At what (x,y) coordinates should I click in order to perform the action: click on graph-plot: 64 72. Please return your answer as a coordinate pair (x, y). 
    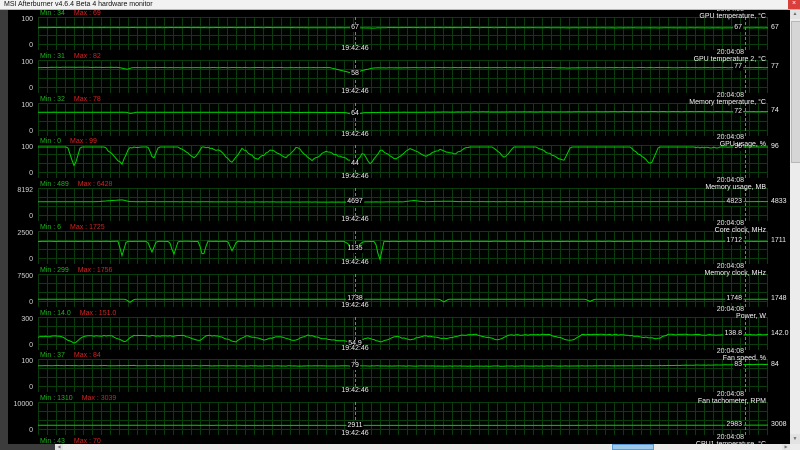
    Looking at the image, I should click on (403, 119).